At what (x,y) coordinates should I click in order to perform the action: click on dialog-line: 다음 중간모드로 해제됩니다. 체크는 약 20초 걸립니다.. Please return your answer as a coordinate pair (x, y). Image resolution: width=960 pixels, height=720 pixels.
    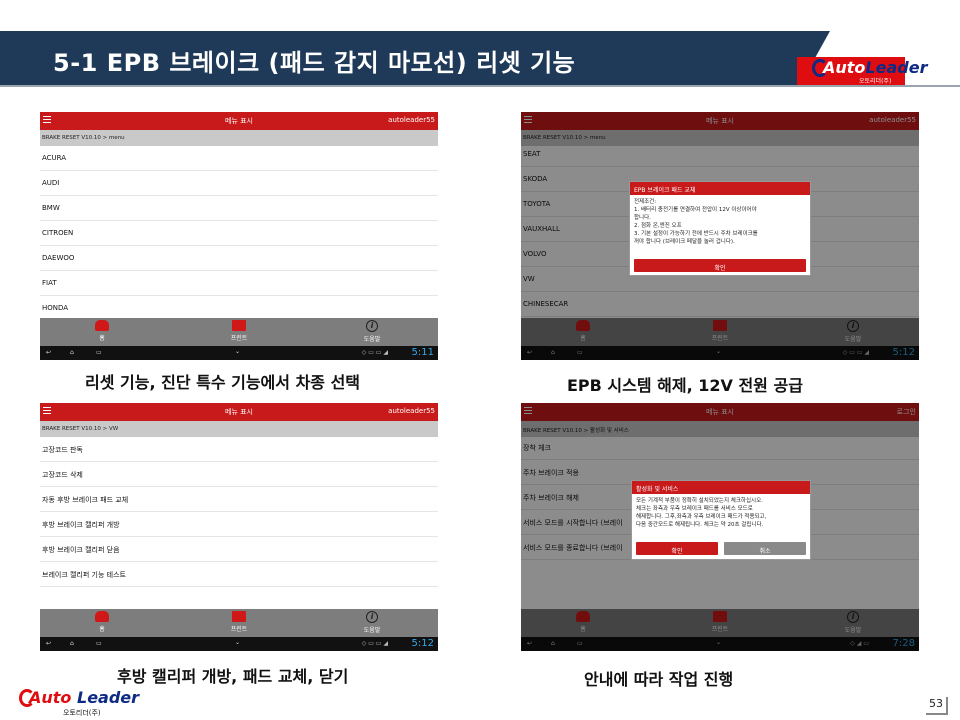
    Looking at the image, I should click on (700, 525).